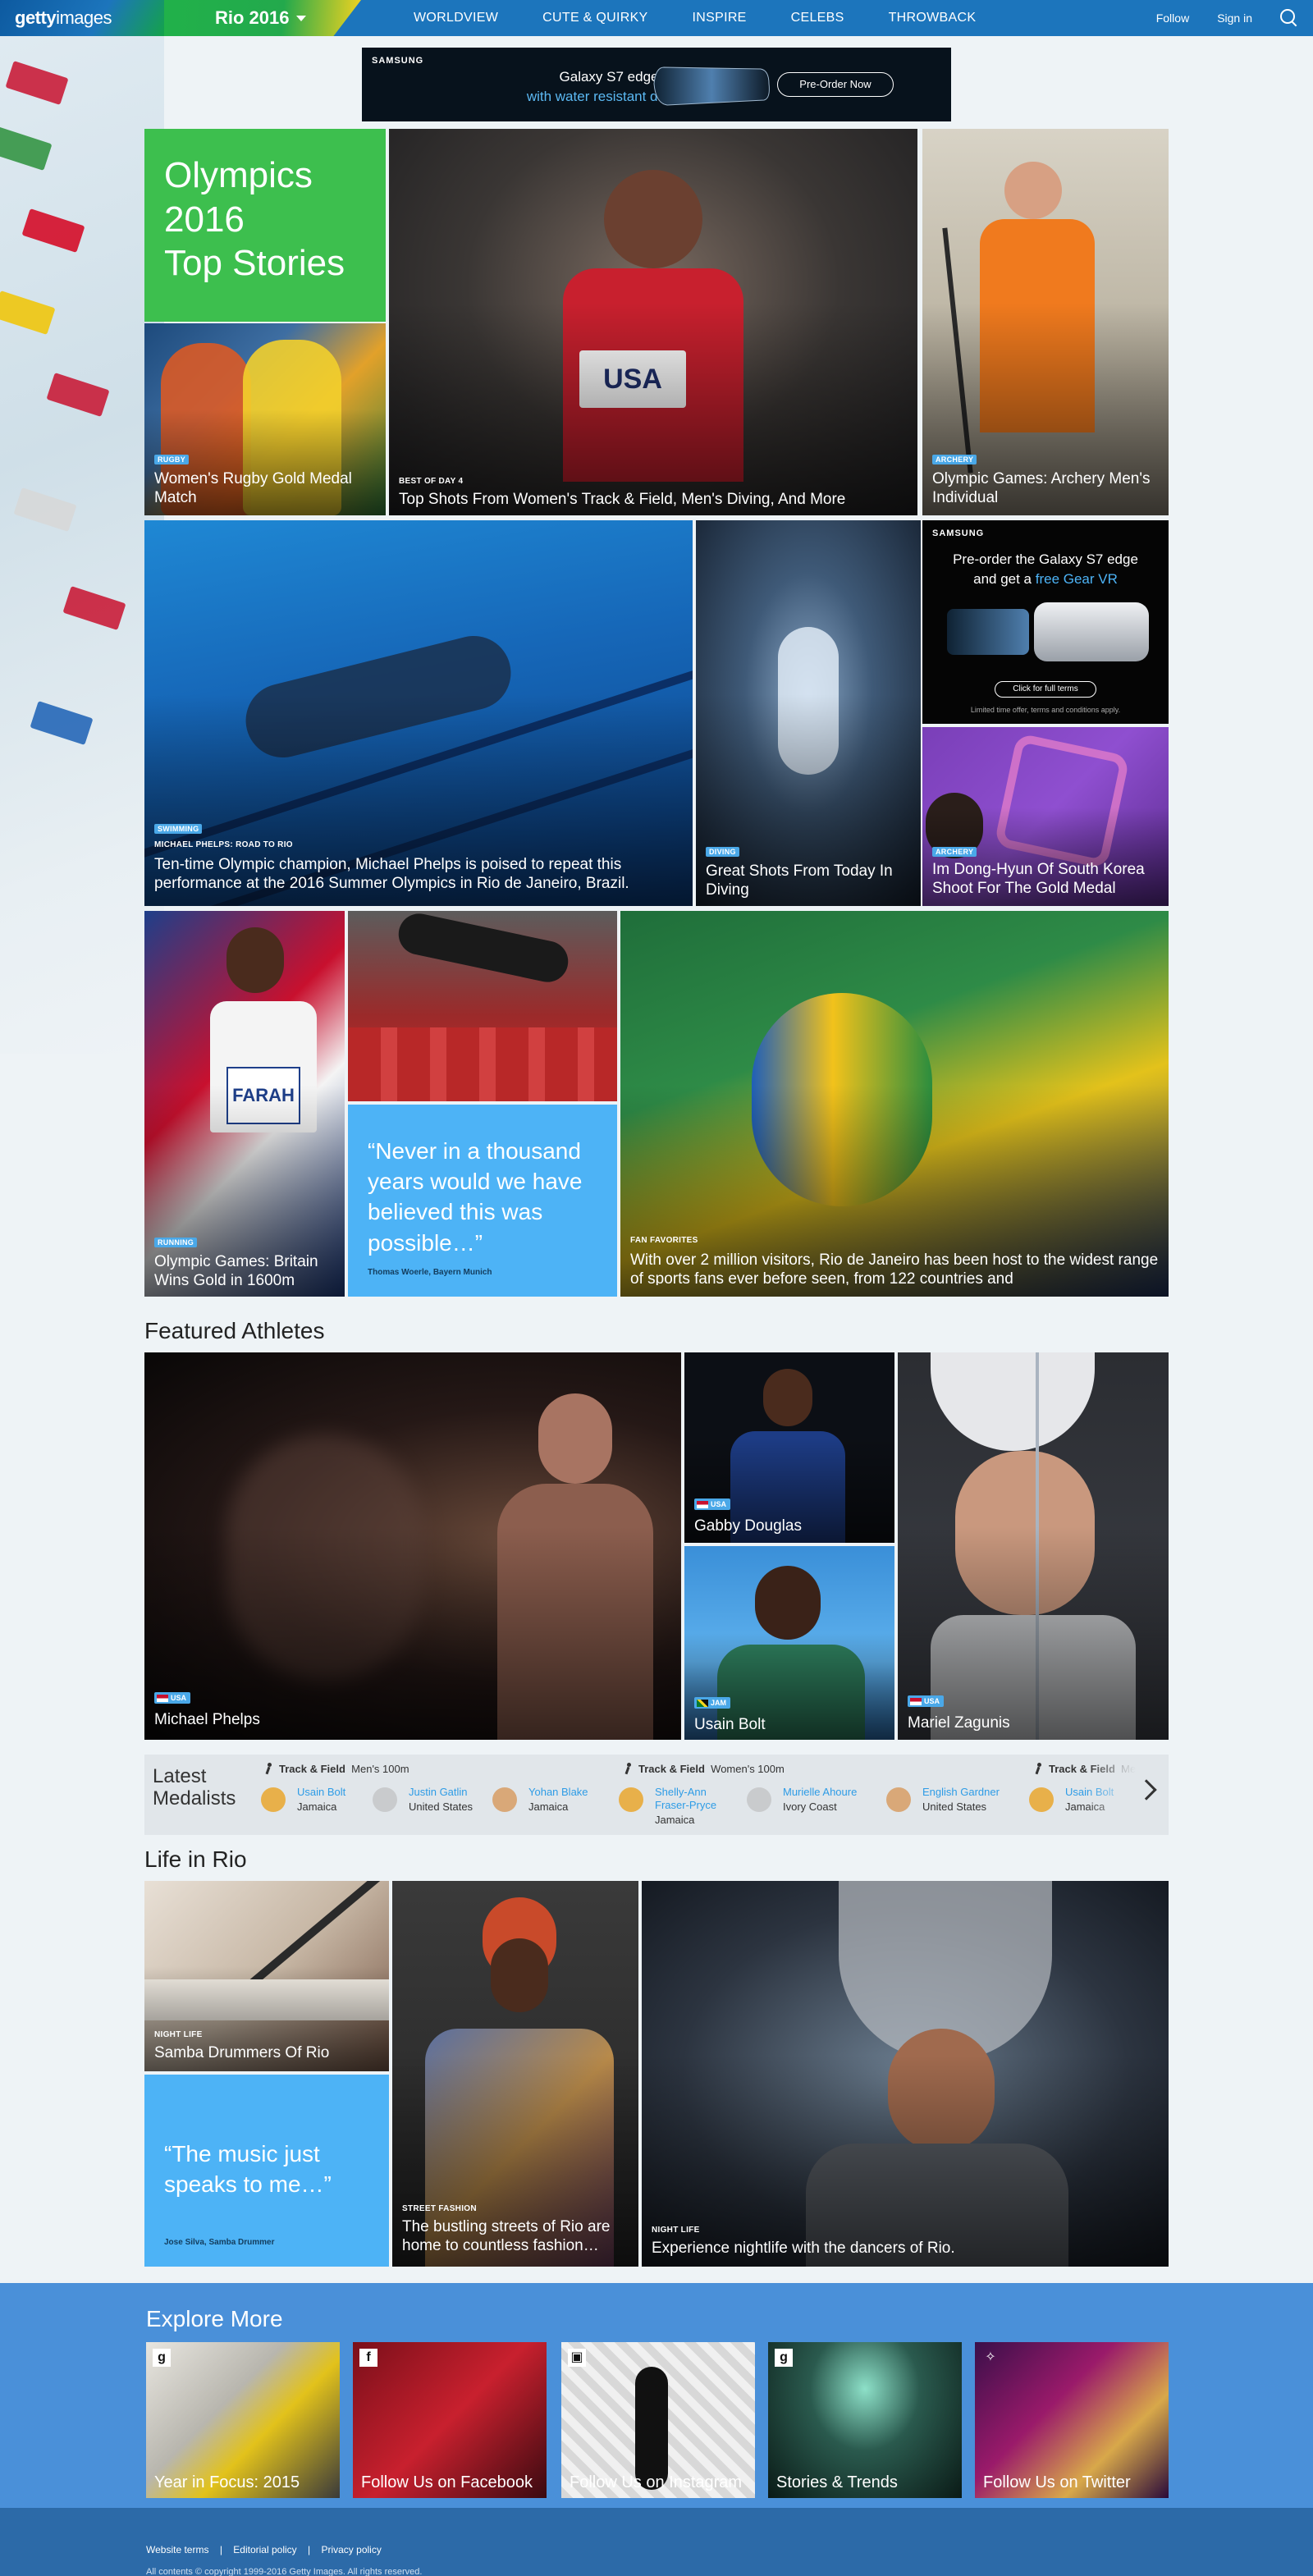 This screenshot has height=2576, width=1313. I want to click on silhouette, so click(651, 2428).